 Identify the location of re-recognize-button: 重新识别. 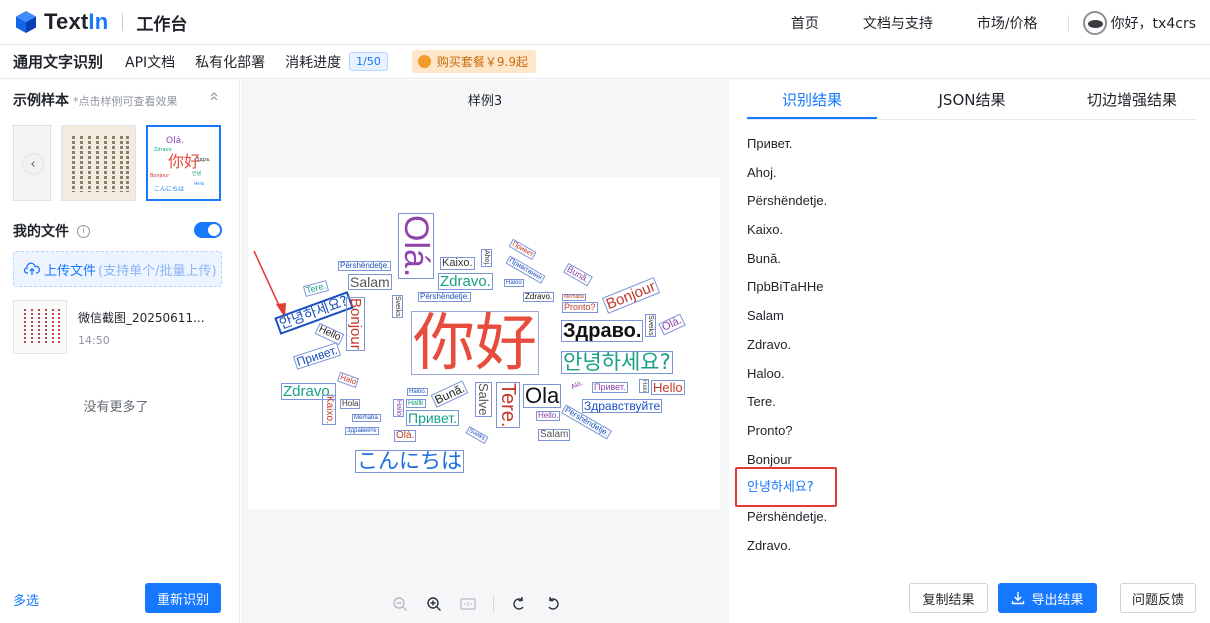
(183, 598).